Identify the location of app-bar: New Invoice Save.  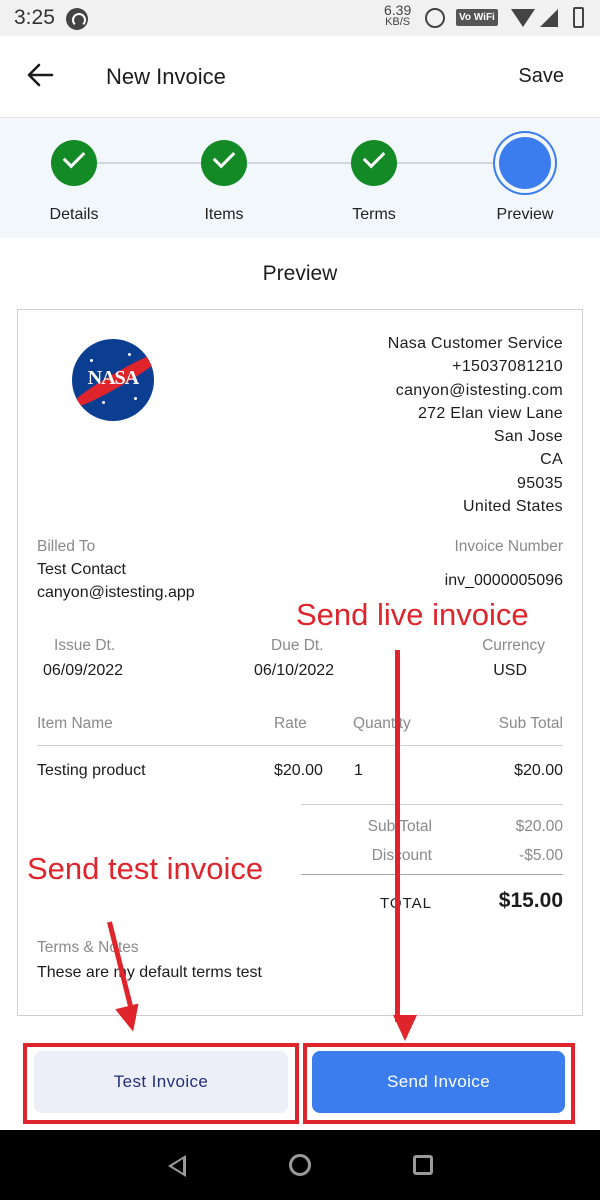
(300, 77).